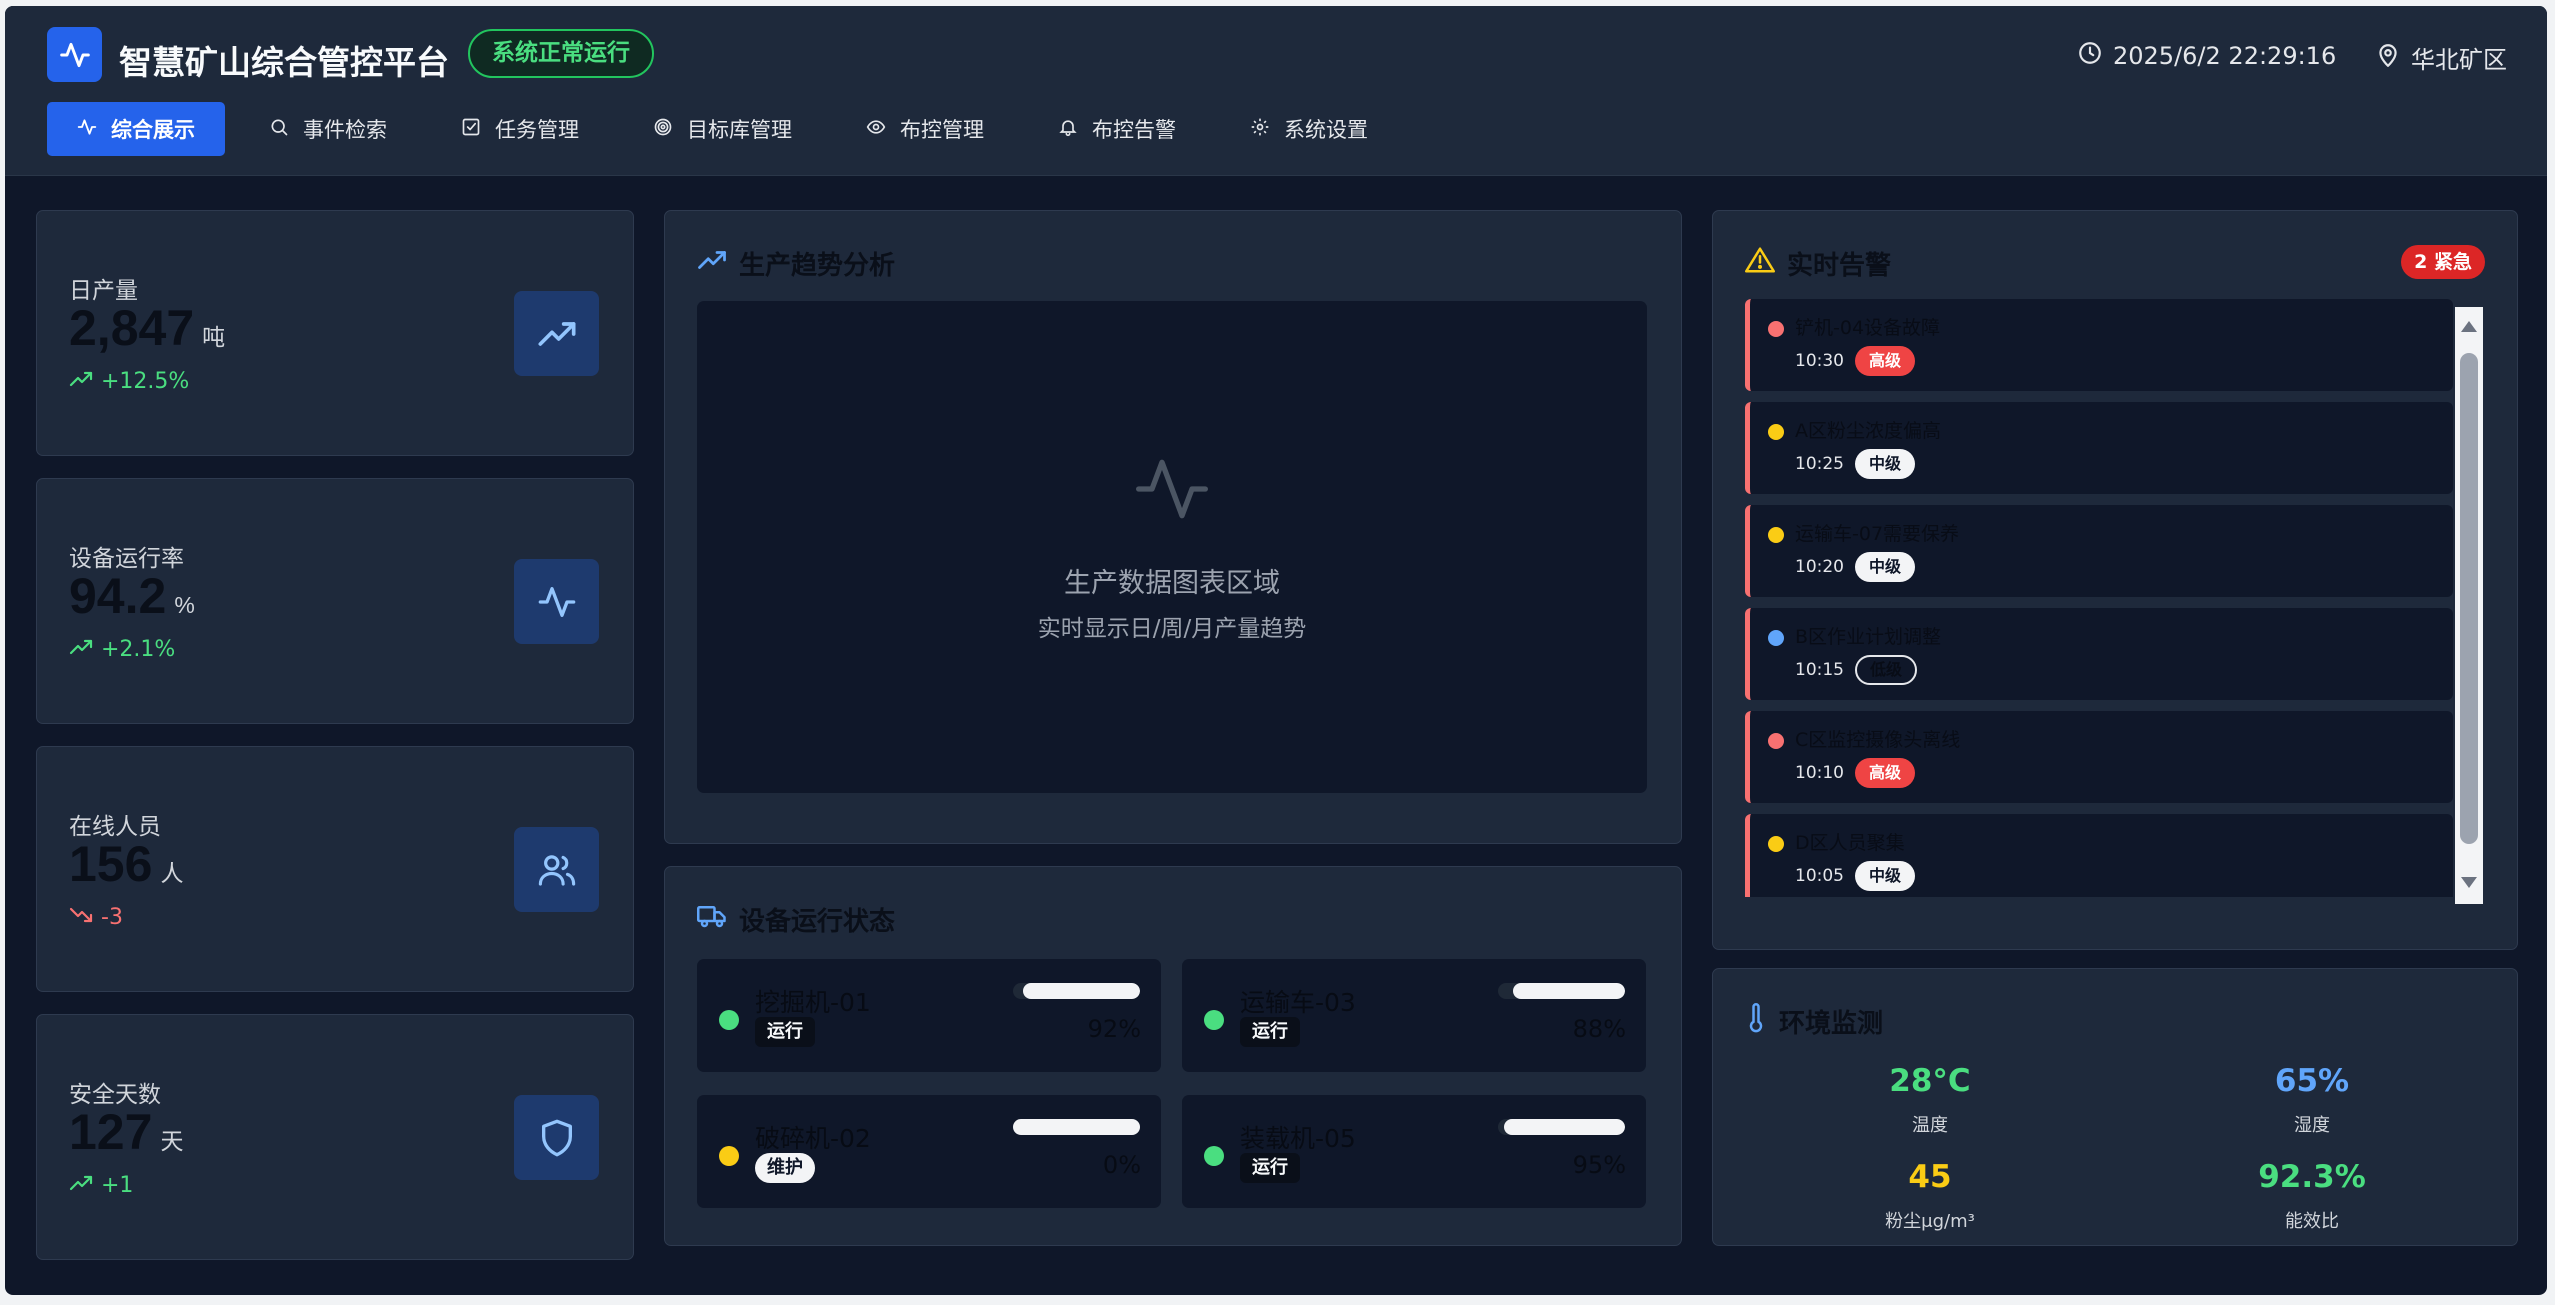 Image resolution: width=2555 pixels, height=1305 pixels. Describe the element at coordinates (335, 601) in the screenshot. I see `stat-card-equipment-rate: 设备运行率 94.2% +2.1%` at that location.